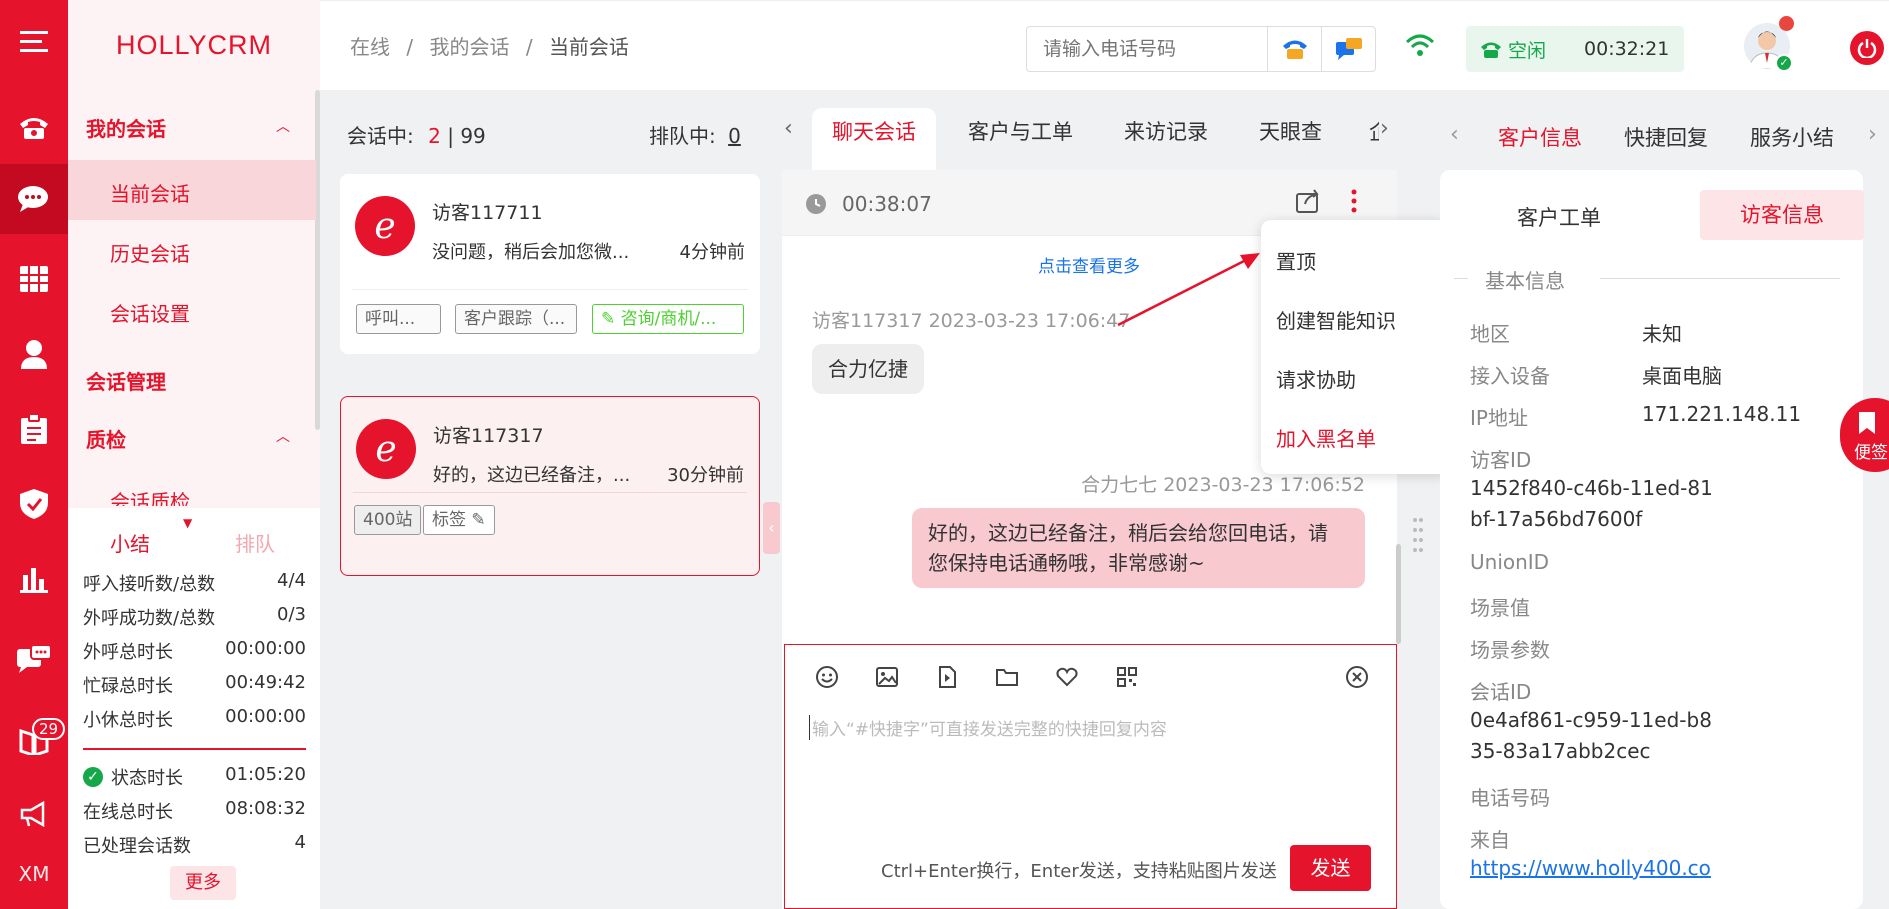 This screenshot has height=909, width=1889. What do you see at coordinates (1290, 131) in the screenshot?
I see `tab-tianyancha: 天眼查` at bounding box center [1290, 131].